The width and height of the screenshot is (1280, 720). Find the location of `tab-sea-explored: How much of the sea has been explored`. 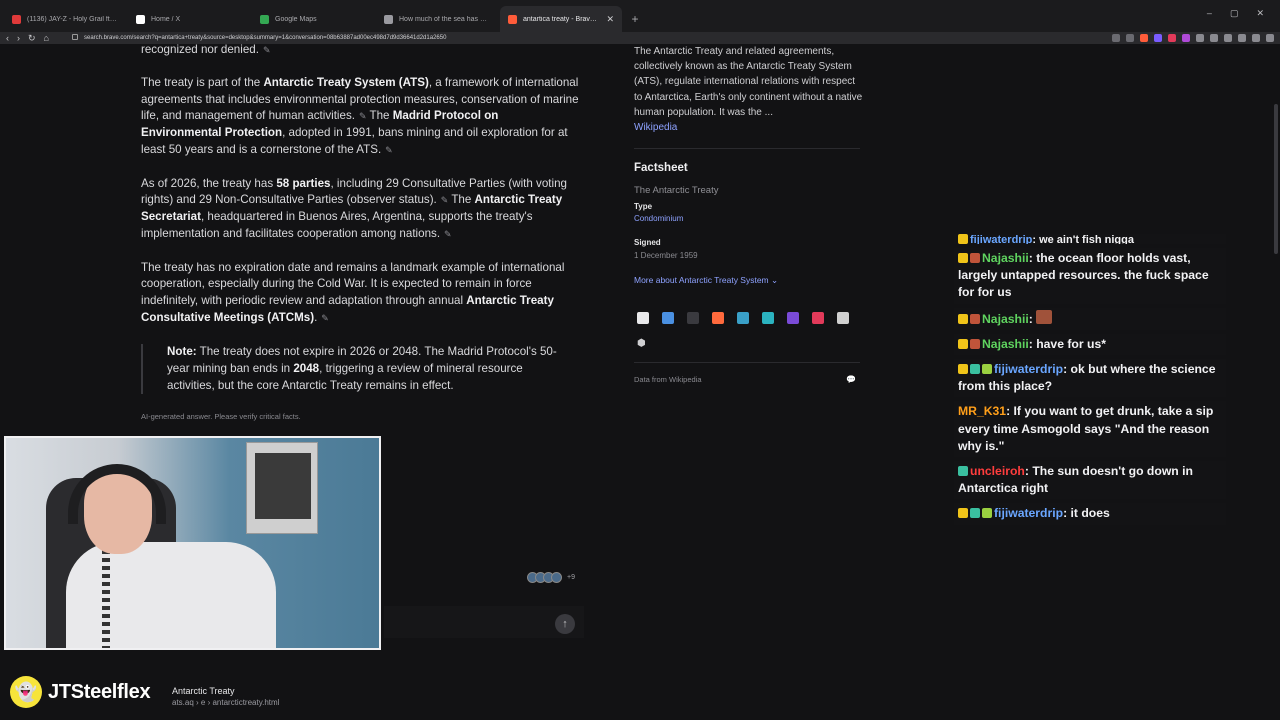

tab-sea-explored: How much of the sea has been explored is located at coordinates (437, 19).